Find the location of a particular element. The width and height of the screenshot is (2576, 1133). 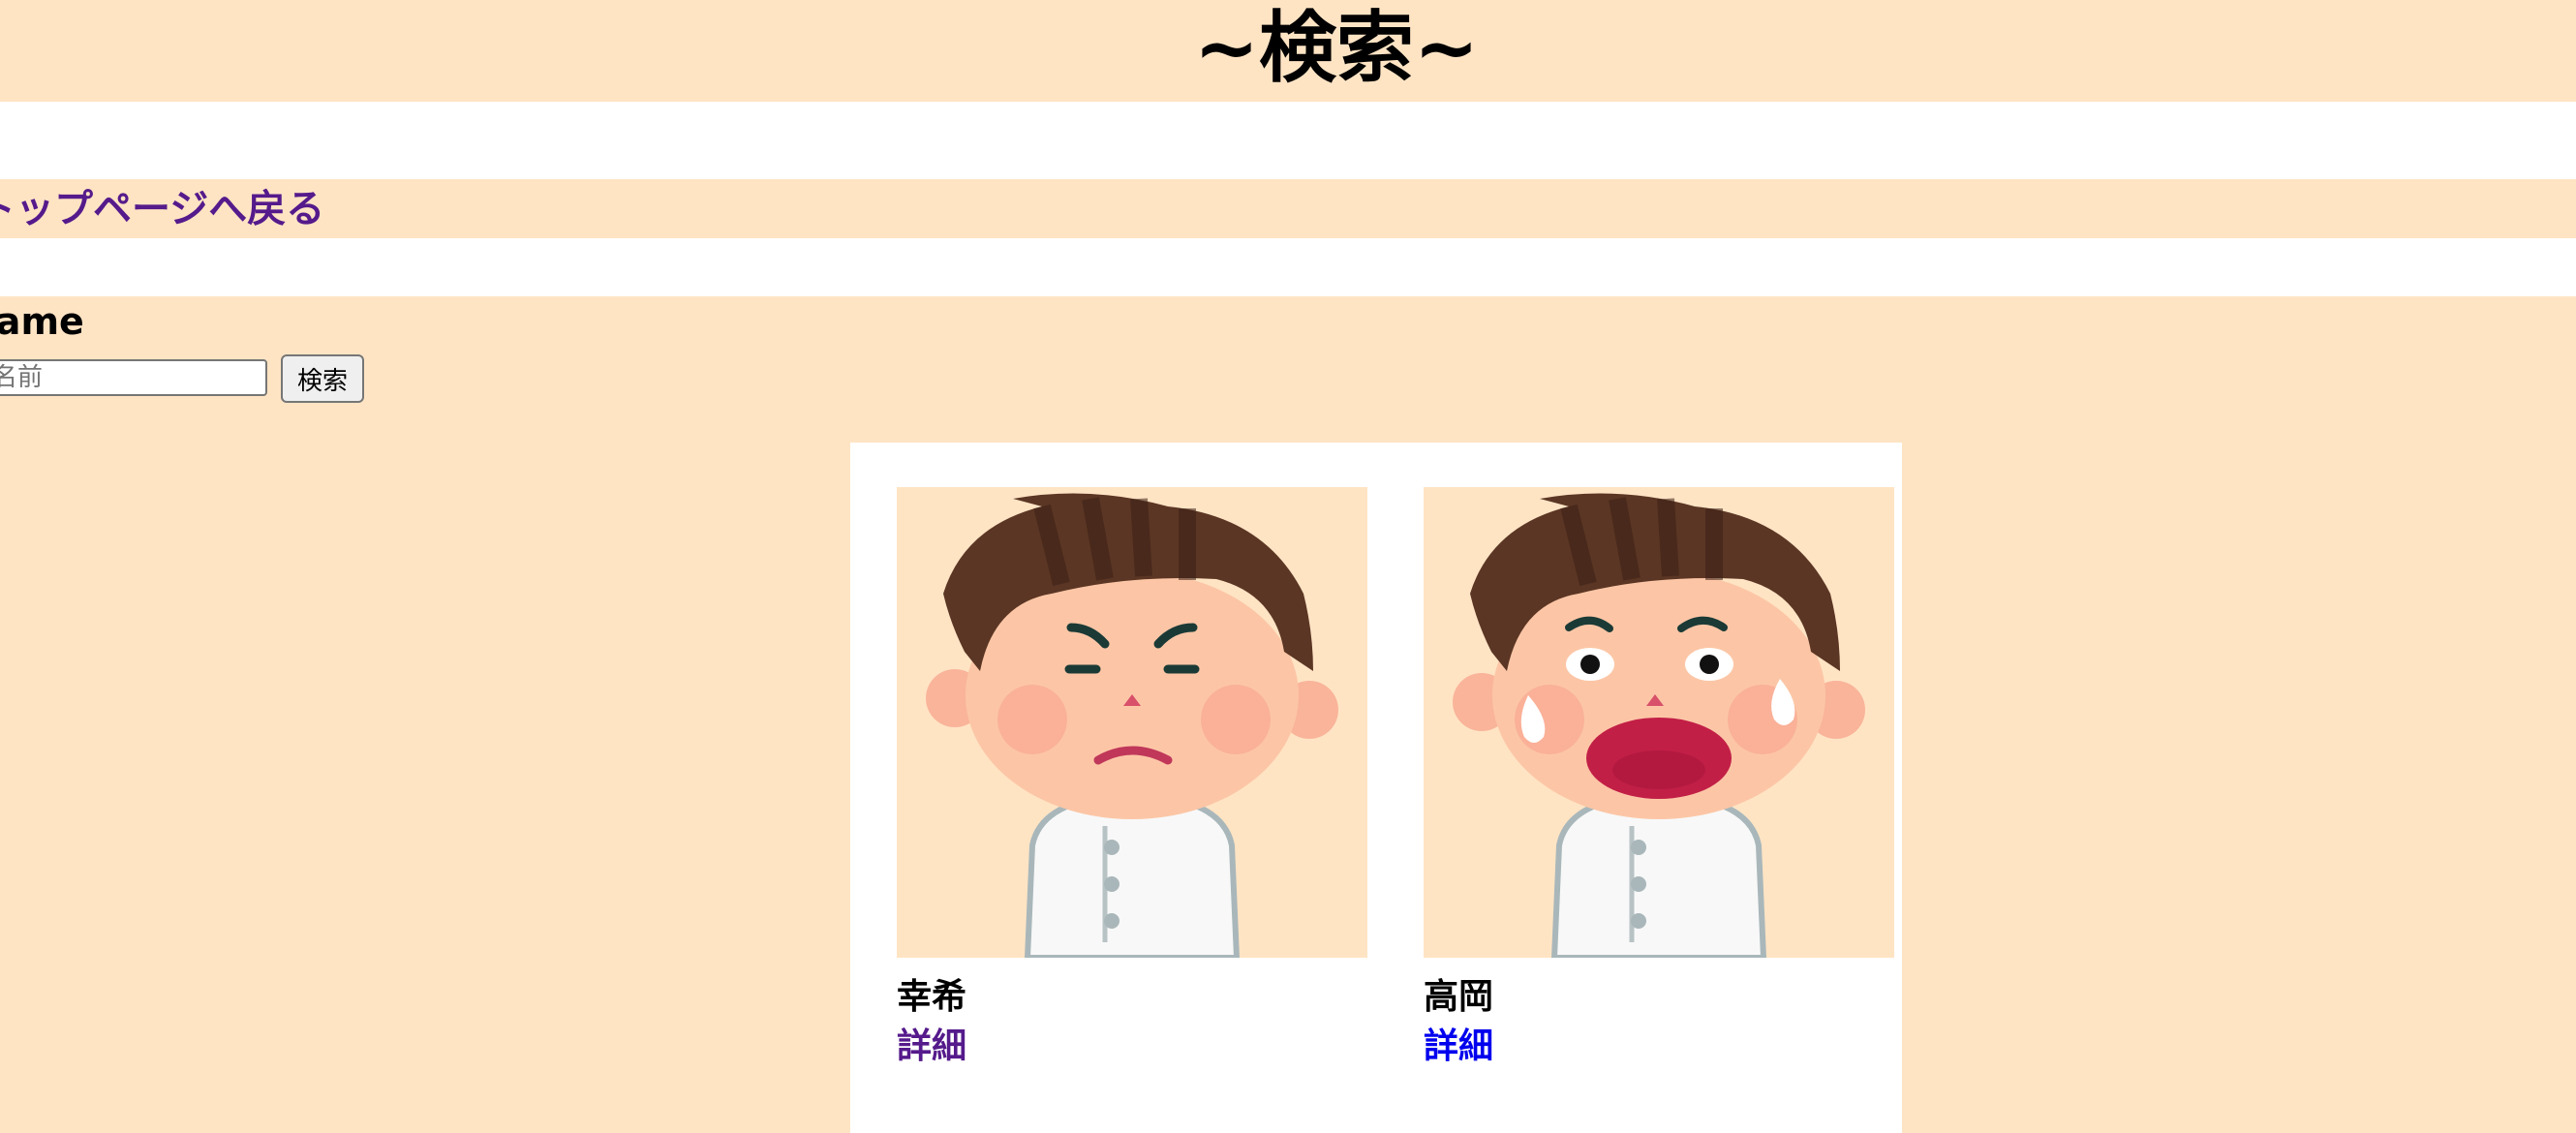

result-card: 高岡 詳細 is located at coordinates (1659, 779).